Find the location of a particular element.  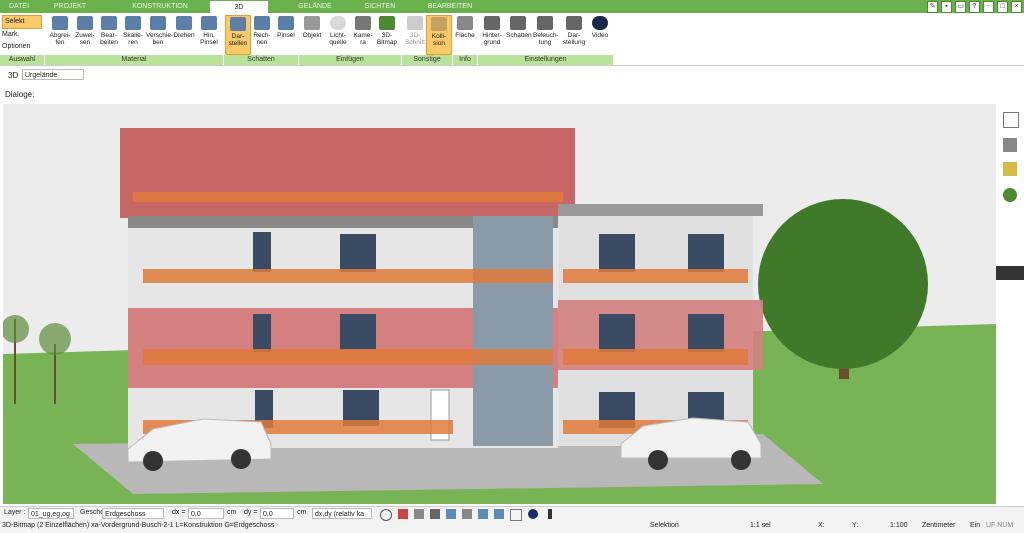

measure-icon is located at coordinates (467, 514).